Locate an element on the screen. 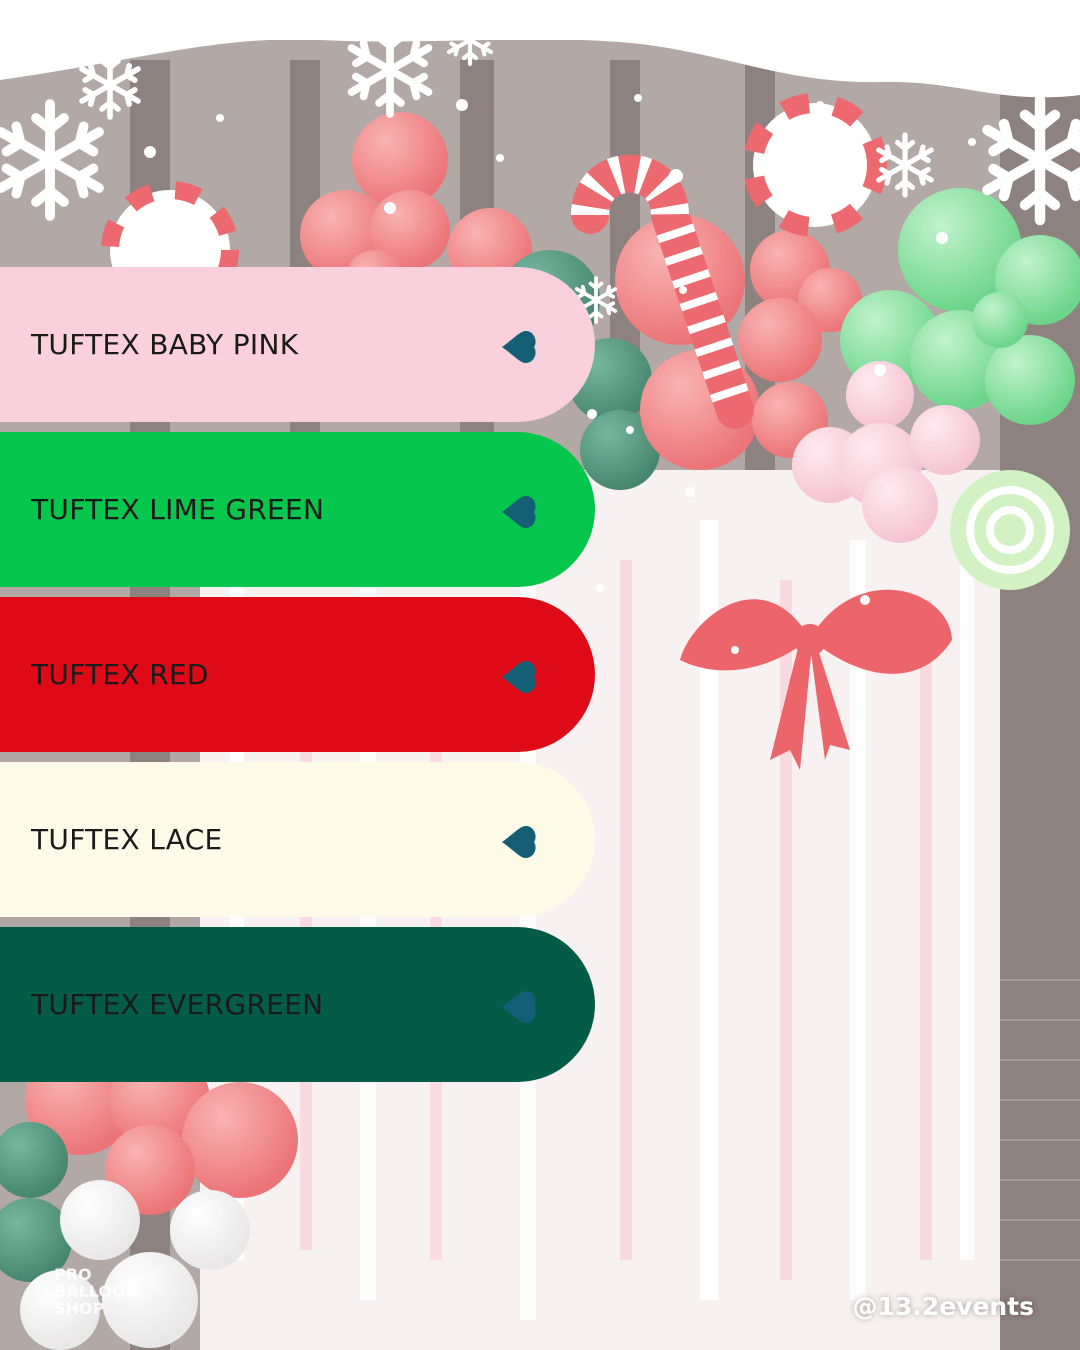  swatch-label: TUFTEX LACE is located at coordinates (127, 839).